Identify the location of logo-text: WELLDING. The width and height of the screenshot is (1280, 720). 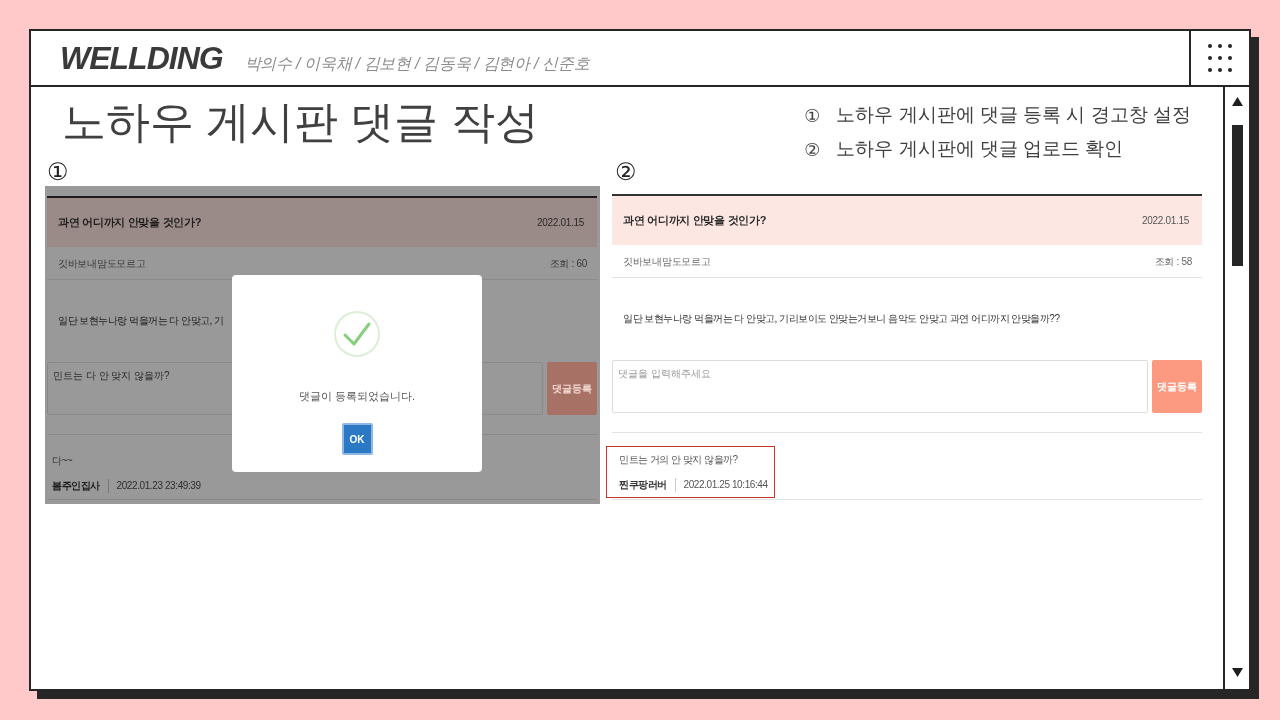
(141, 58).